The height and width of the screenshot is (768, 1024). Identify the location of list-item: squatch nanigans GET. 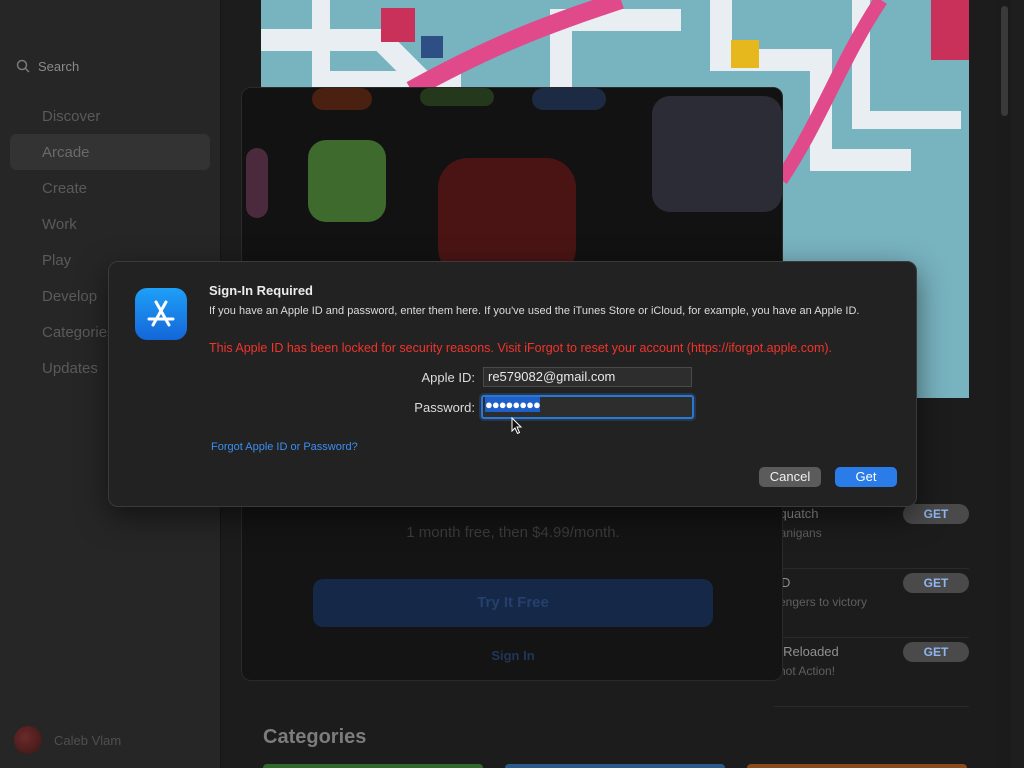
(871, 534).